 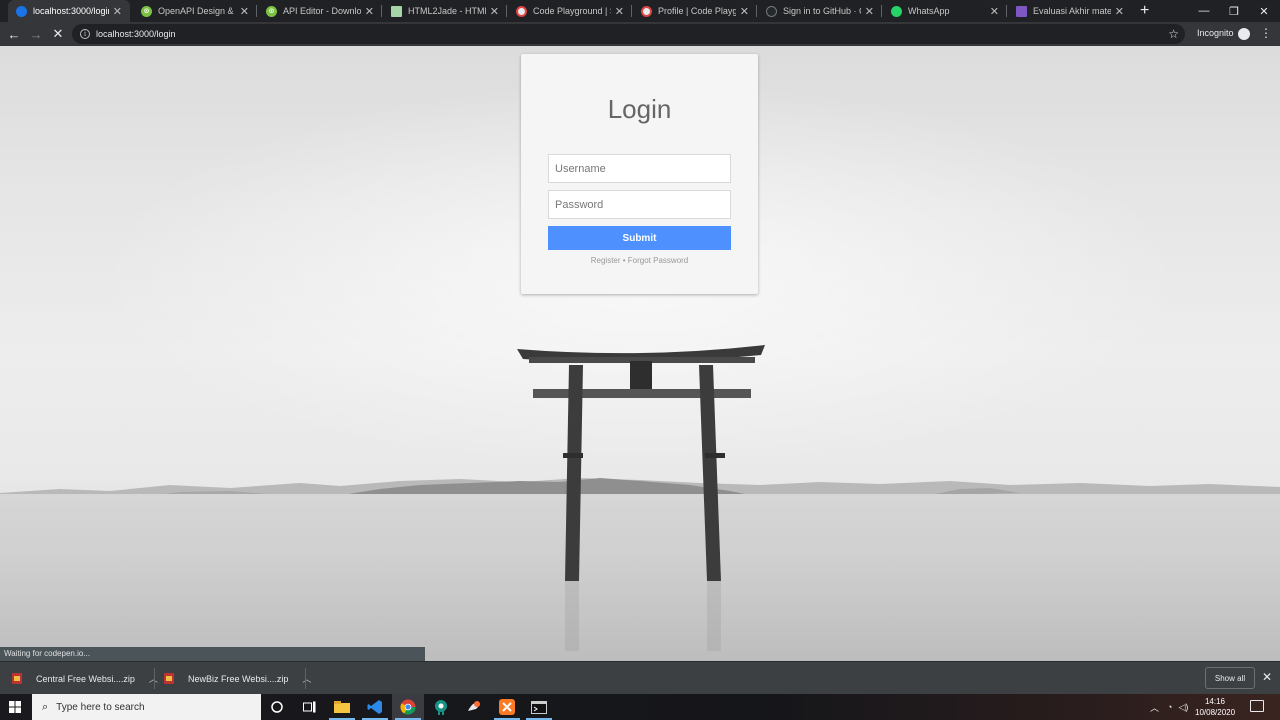 I want to click on tab-title: Evaluasi Akhir materi E, so click(x=1072, y=11).